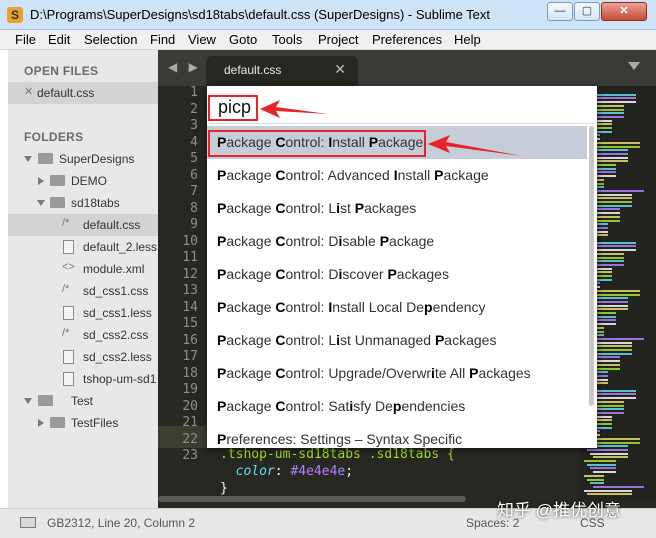 The image size is (656, 538). I want to click on palette-item: Package Control: Satisfy Dependencies, so click(397, 406).